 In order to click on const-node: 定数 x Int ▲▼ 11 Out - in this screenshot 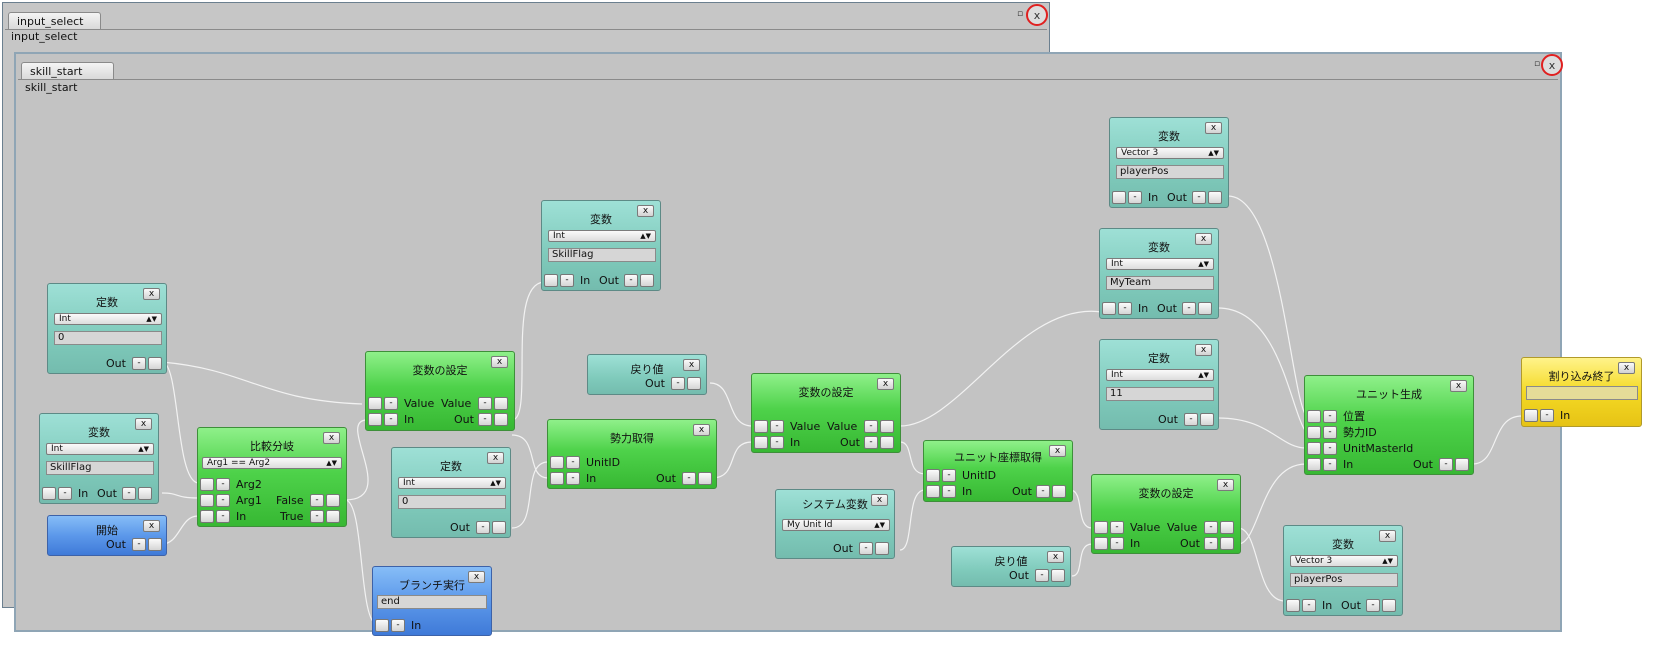, I will do `click(1159, 384)`.